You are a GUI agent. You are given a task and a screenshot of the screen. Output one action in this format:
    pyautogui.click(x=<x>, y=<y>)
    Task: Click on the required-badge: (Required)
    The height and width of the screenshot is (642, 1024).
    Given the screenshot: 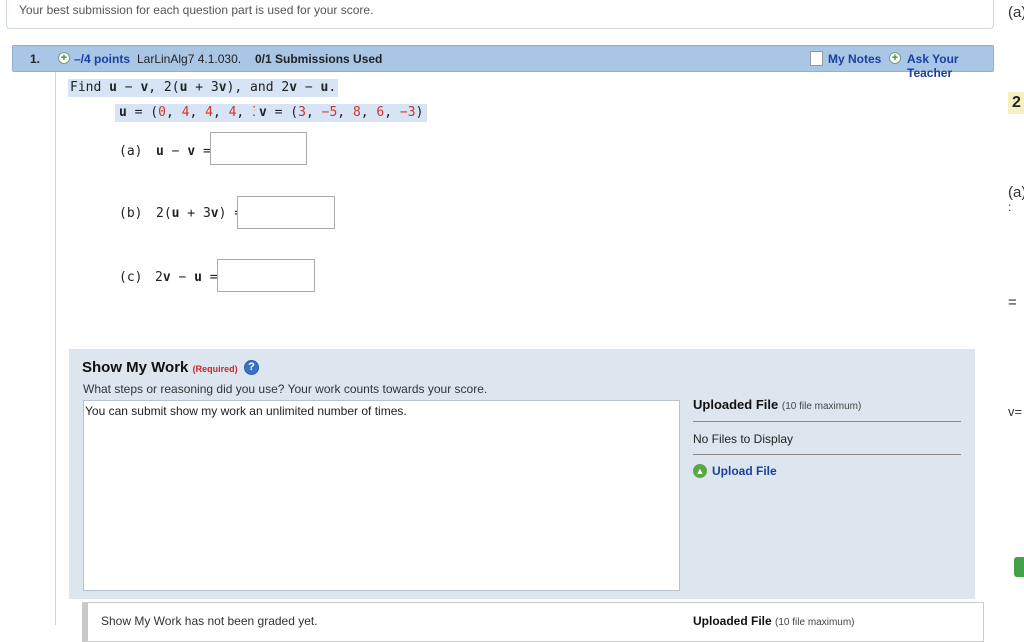 What is the action you would take?
    pyautogui.click(x=215, y=369)
    